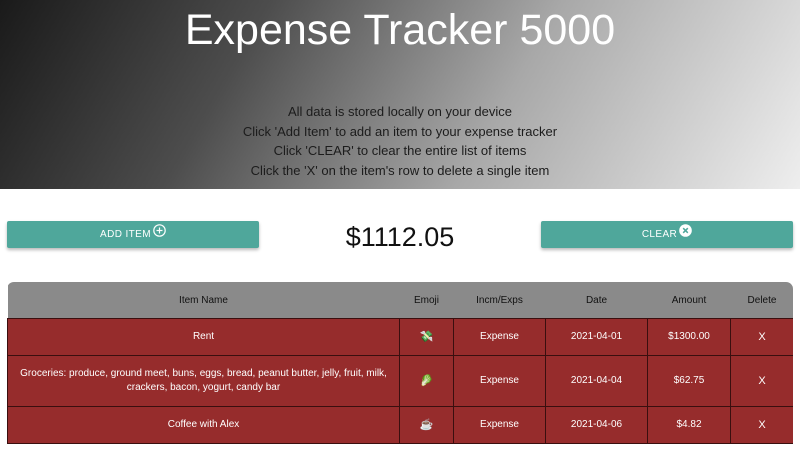  I want to click on date-cell: 2021-04-01, so click(596, 337).